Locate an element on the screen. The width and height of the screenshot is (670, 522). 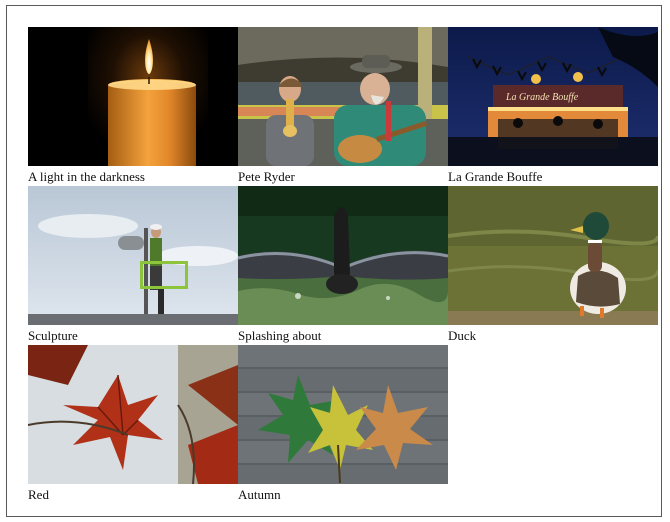
gallery-item: La Grande Bouffe La Grande Bouffe is located at coordinates (553, 106).